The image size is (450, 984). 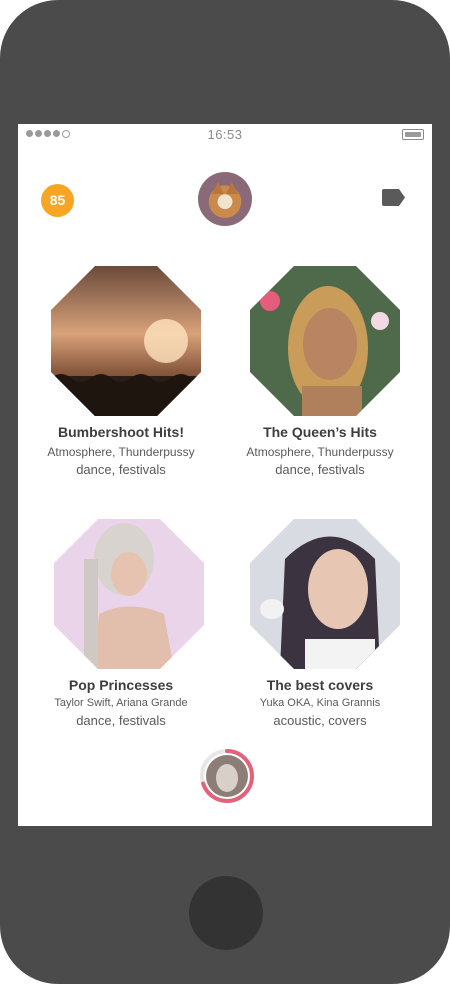 What do you see at coordinates (121, 703) in the screenshot?
I see `playlist-artists: Taylor Swift, Ariana Grande` at bounding box center [121, 703].